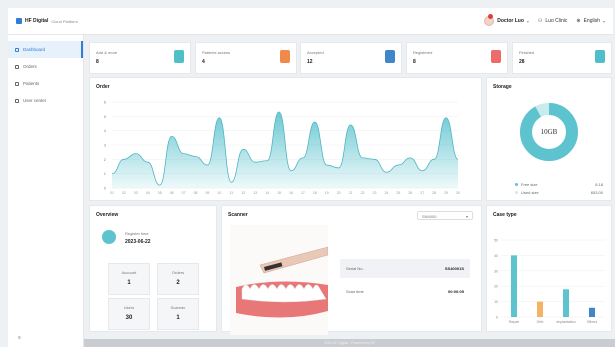 This screenshot has height=347, width=615. What do you see at coordinates (351, 58) in the screenshot?
I see `stat-card: Accepted 12` at bounding box center [351, 58].